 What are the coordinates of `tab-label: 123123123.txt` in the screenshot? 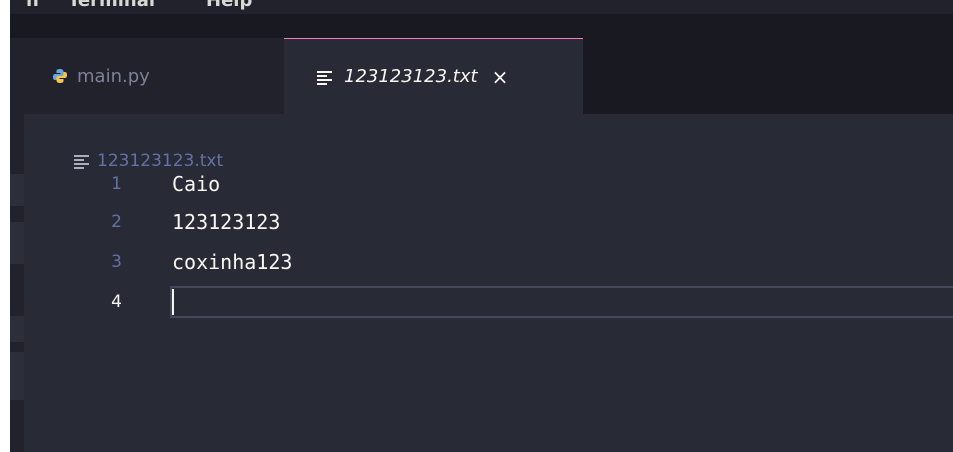 It's located at (411, 76).